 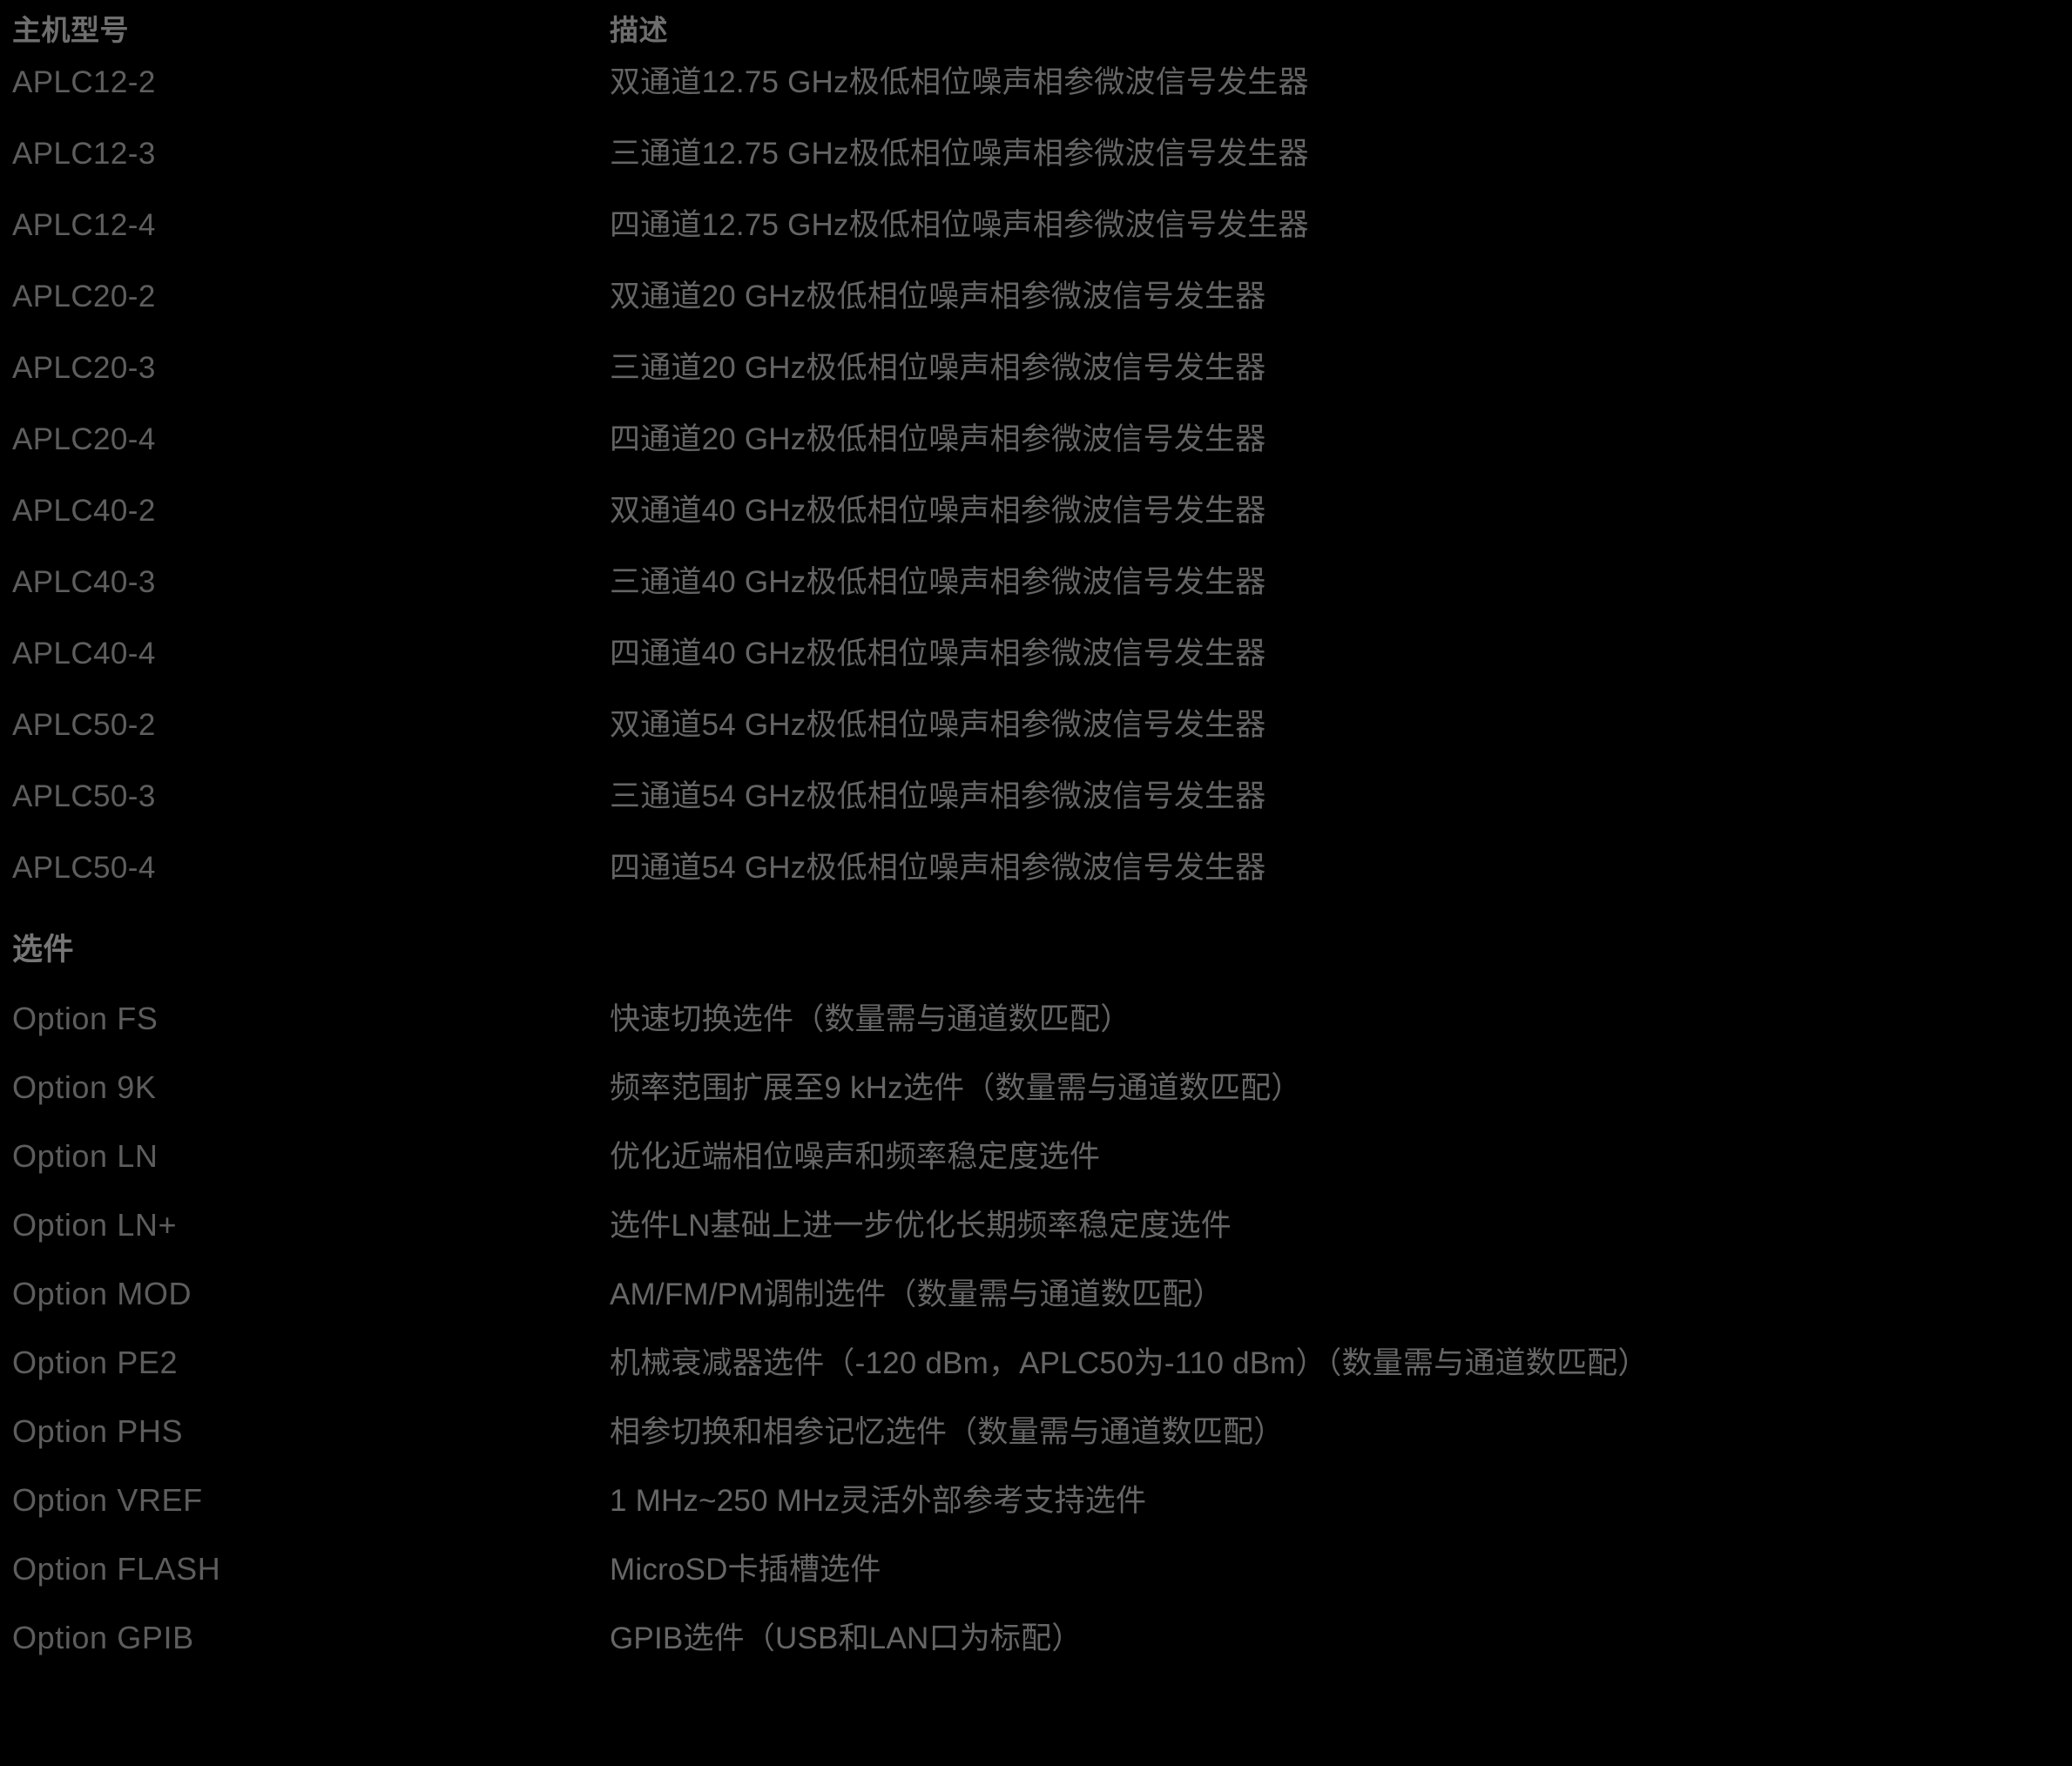 I want to click on model-description-cell: 双通道40 GHz极低相位噪声相参微波信号发生器, so click(x=938, y=511).